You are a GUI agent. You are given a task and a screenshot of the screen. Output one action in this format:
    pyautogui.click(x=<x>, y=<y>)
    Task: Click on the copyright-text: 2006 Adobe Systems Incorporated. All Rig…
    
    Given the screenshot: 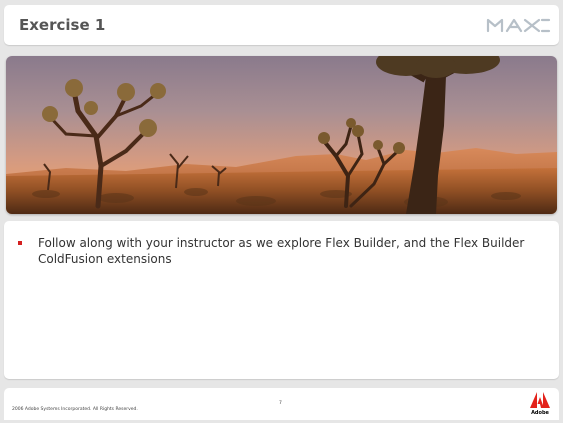 What is the action you would take?
    pyautogui.click(x=75, y=409)
    